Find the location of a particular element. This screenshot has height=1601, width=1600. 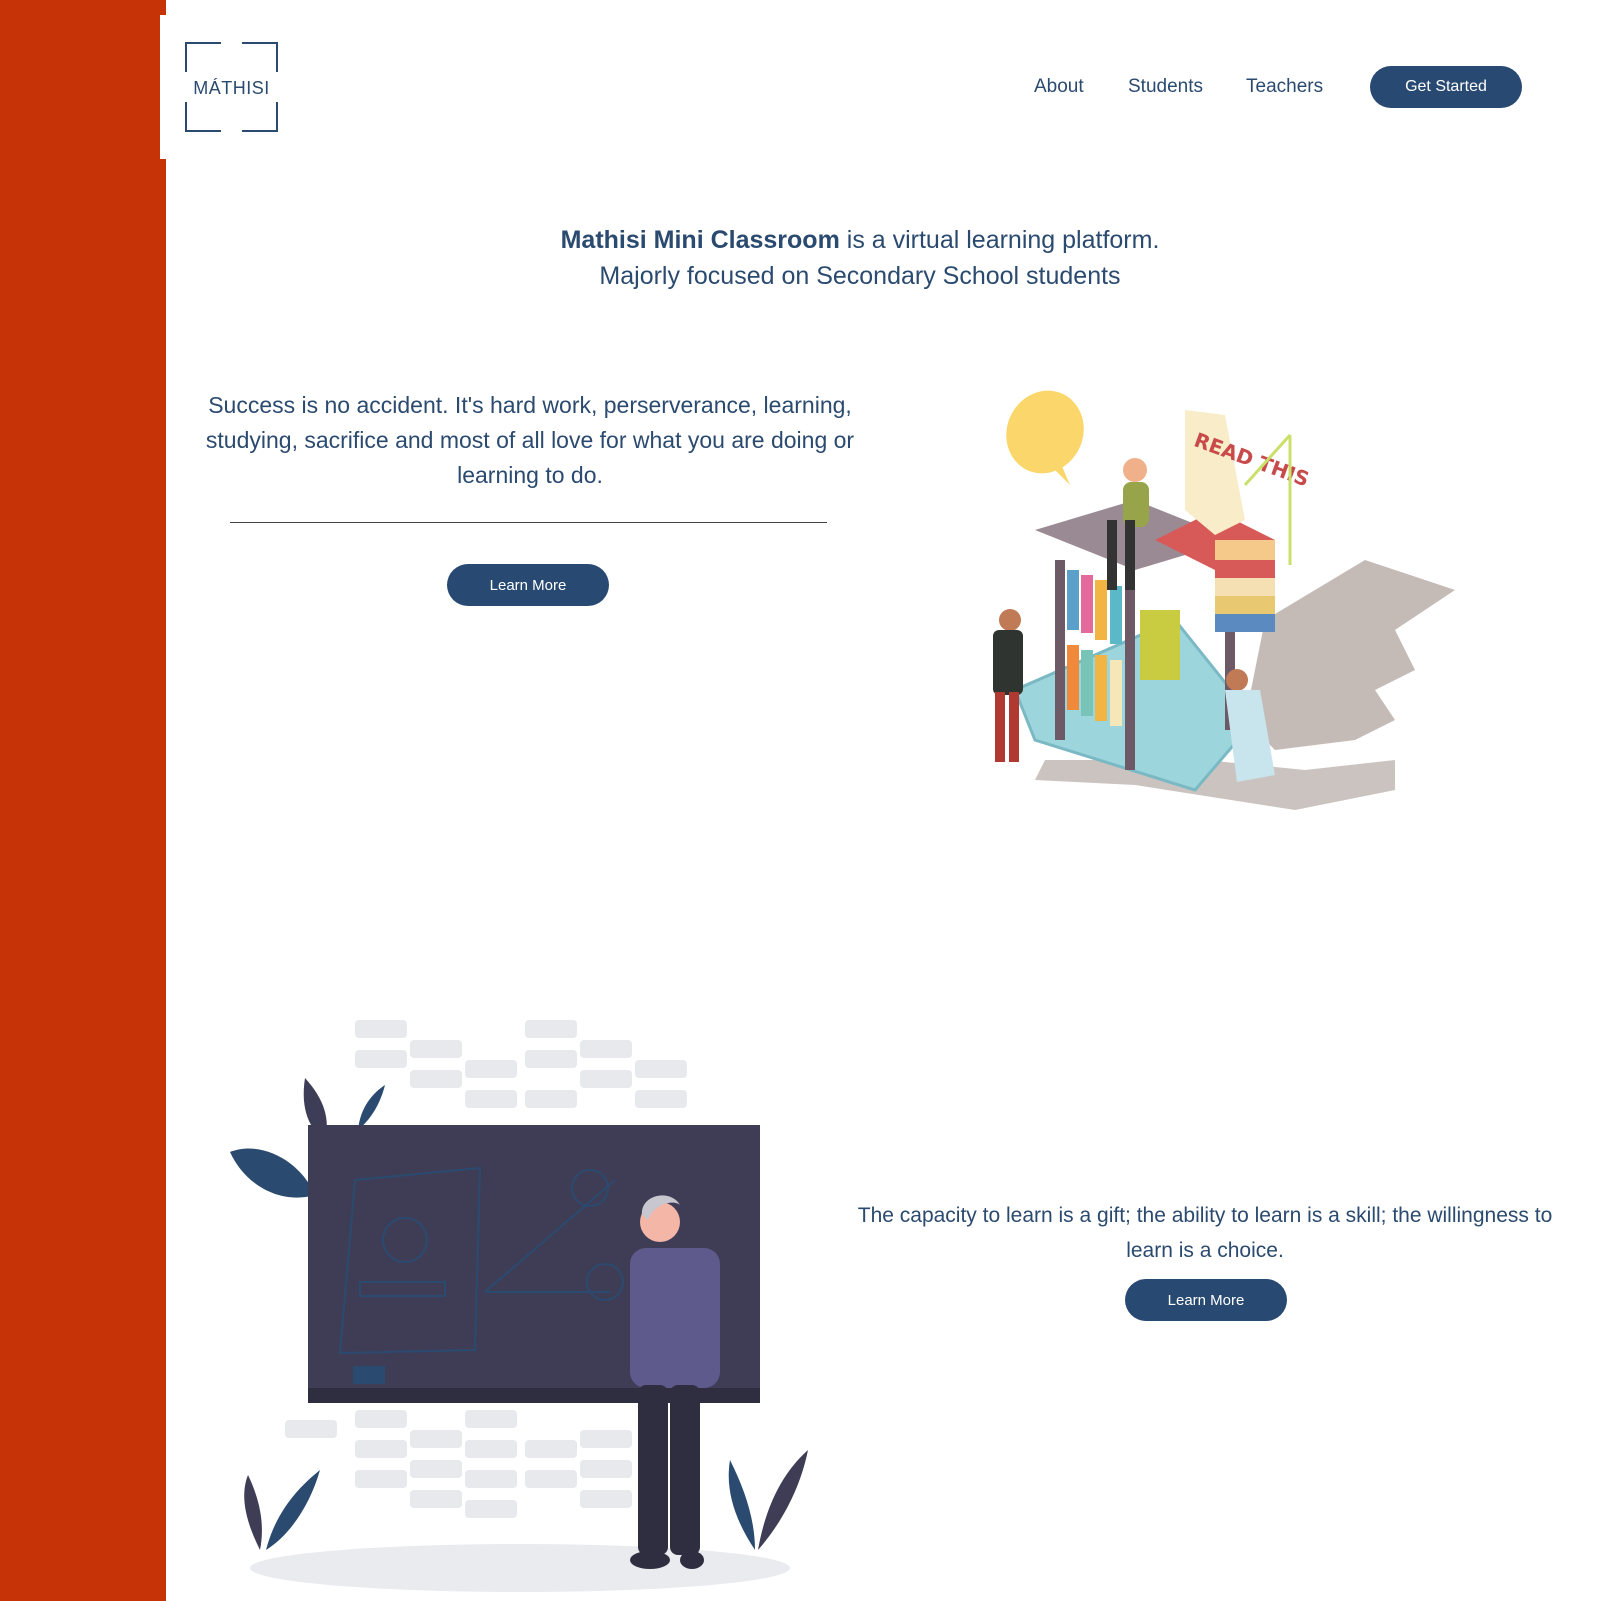

divider is located at coordinates (528, 522).